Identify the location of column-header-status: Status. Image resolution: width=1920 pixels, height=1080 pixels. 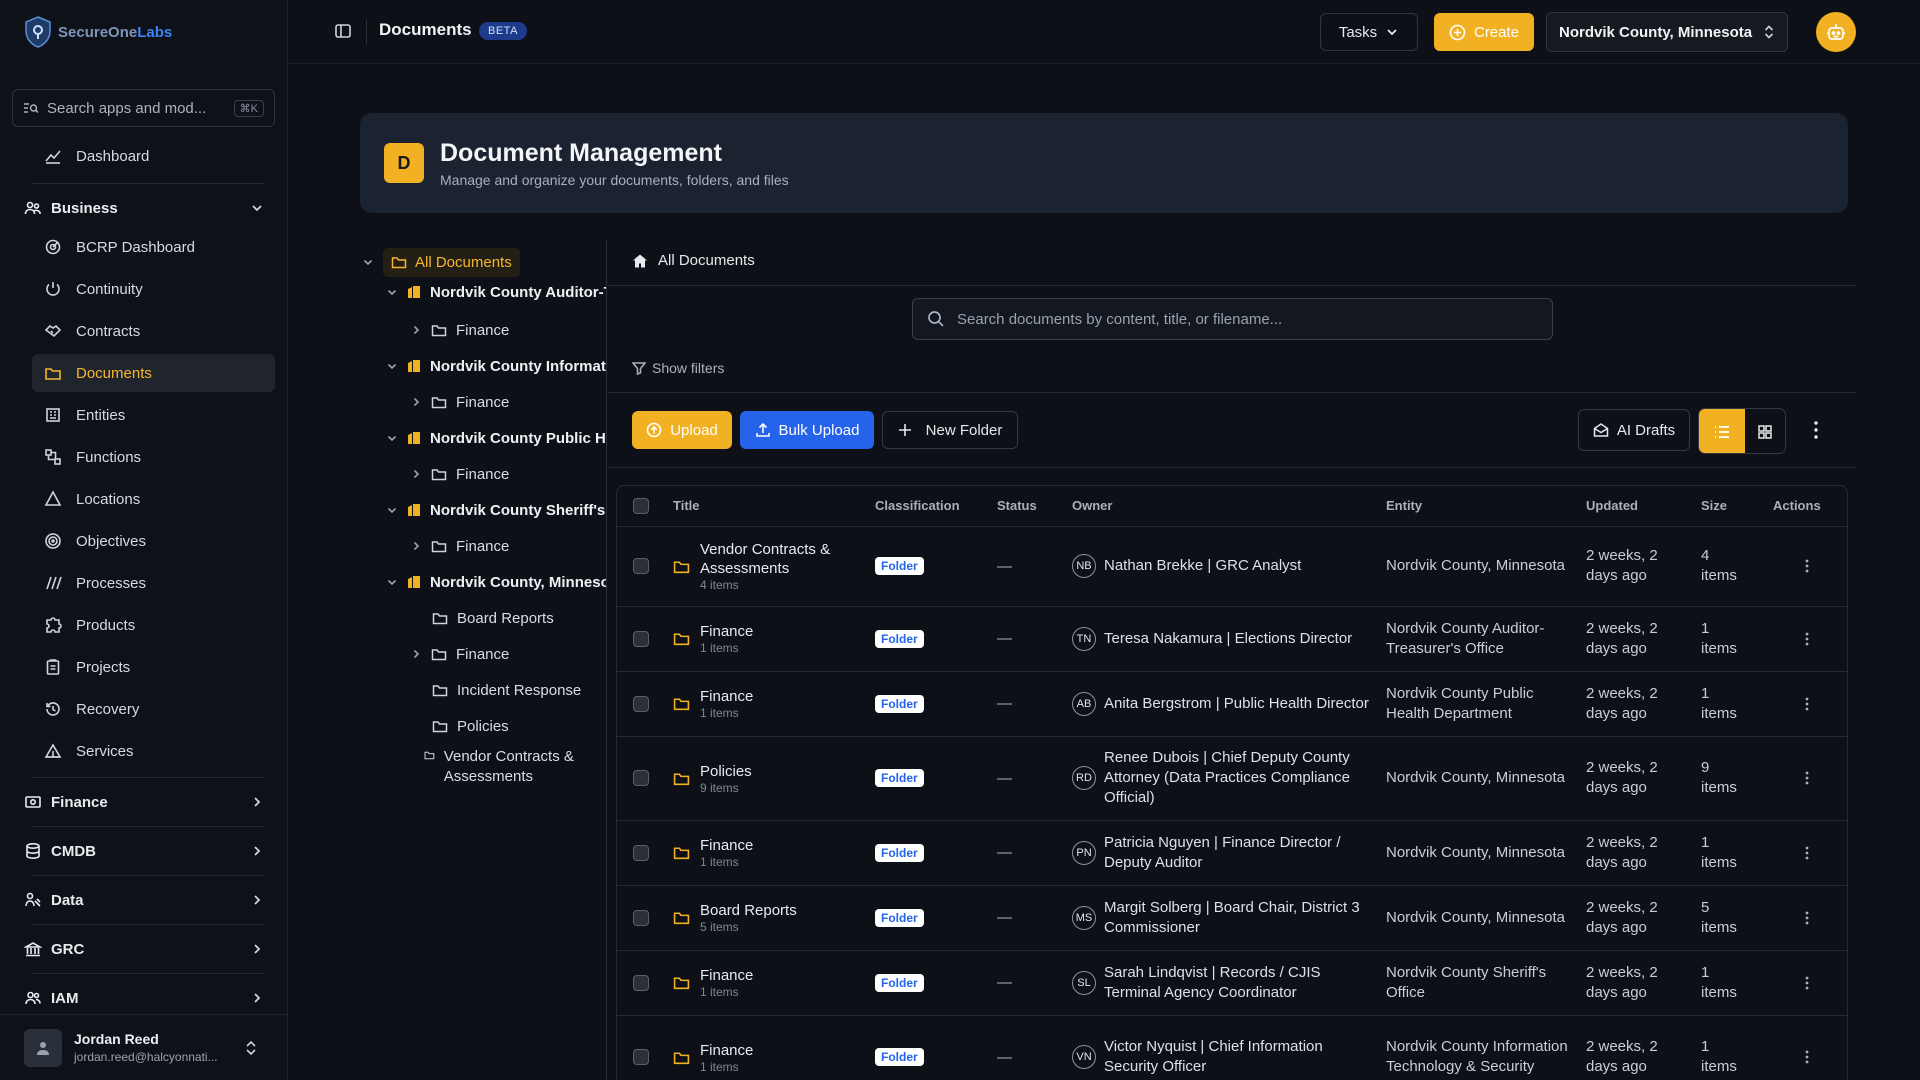
(1034, 506).